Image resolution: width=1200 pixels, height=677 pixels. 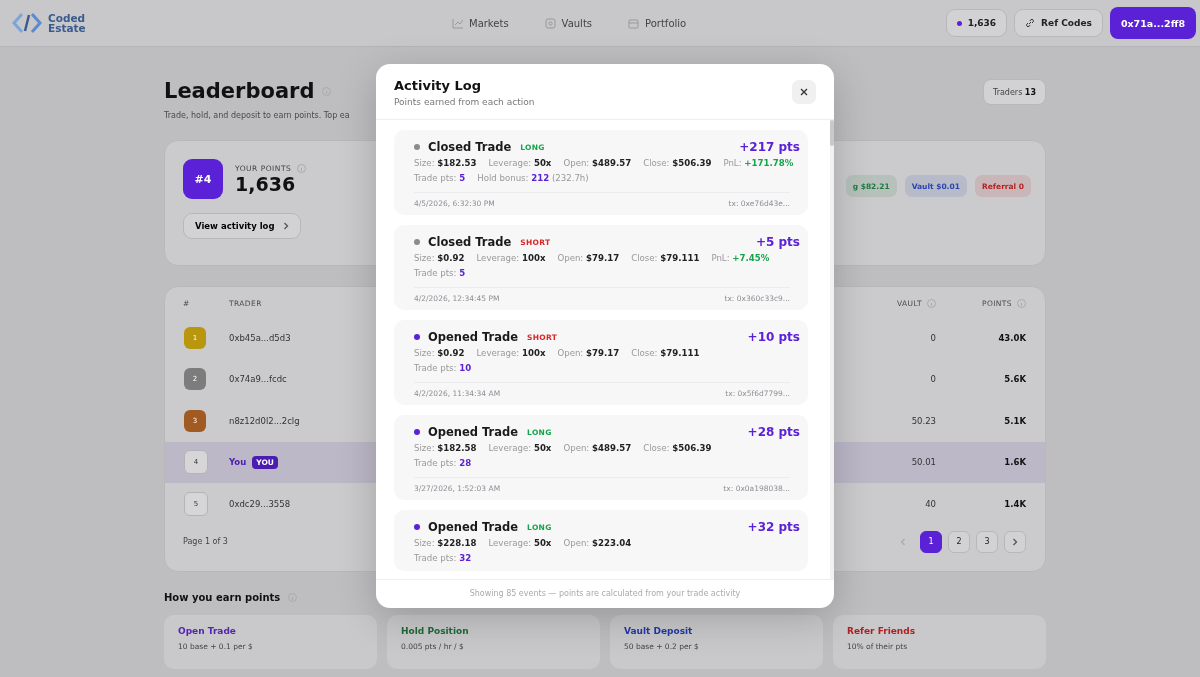 I want to click on table-cell-text: 5.1K, so click(x=1014, y=420).